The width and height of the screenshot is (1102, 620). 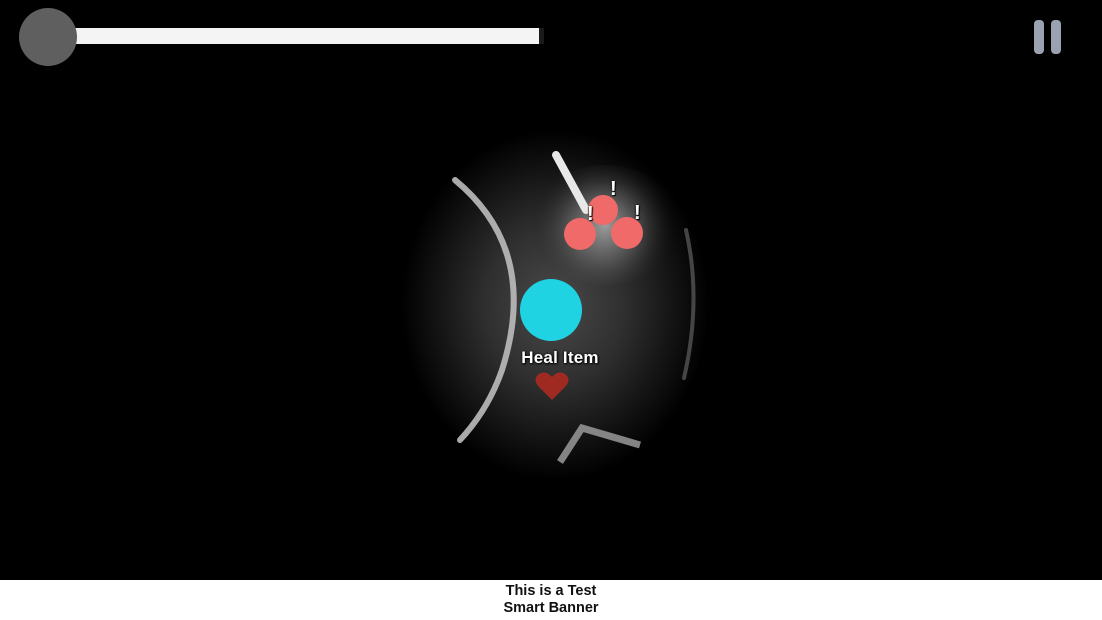 What do you see at coordinates (551, 608) in the screenshot?
I see `banner-subtitle: Smart Banner` at bounding box center [551, 608].